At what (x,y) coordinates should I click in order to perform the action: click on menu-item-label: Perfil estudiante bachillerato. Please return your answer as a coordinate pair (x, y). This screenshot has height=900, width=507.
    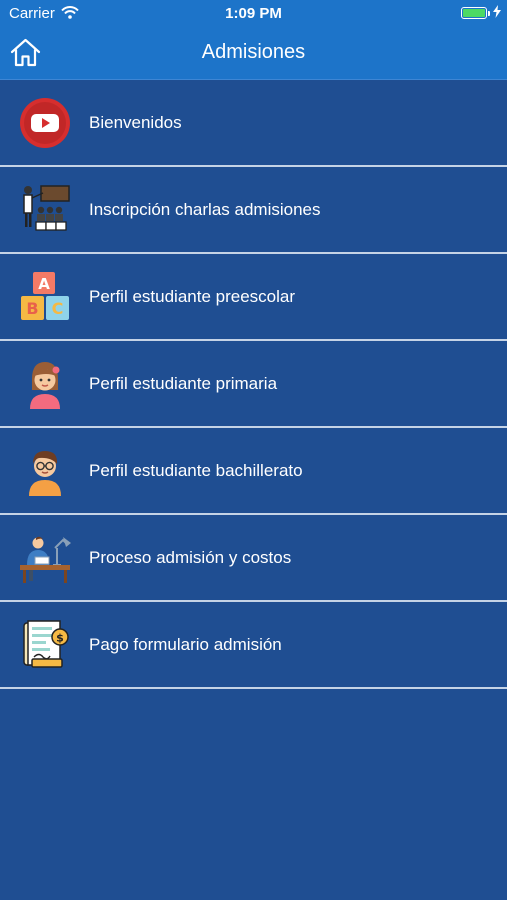
    Looking at the image, I should click on (196, 470).